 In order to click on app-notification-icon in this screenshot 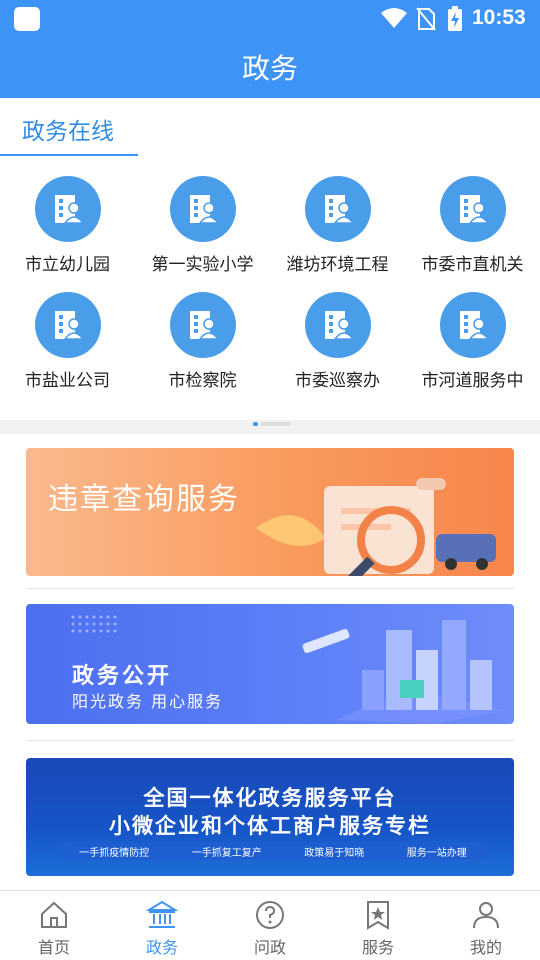, I will do `click(27, 19)`.